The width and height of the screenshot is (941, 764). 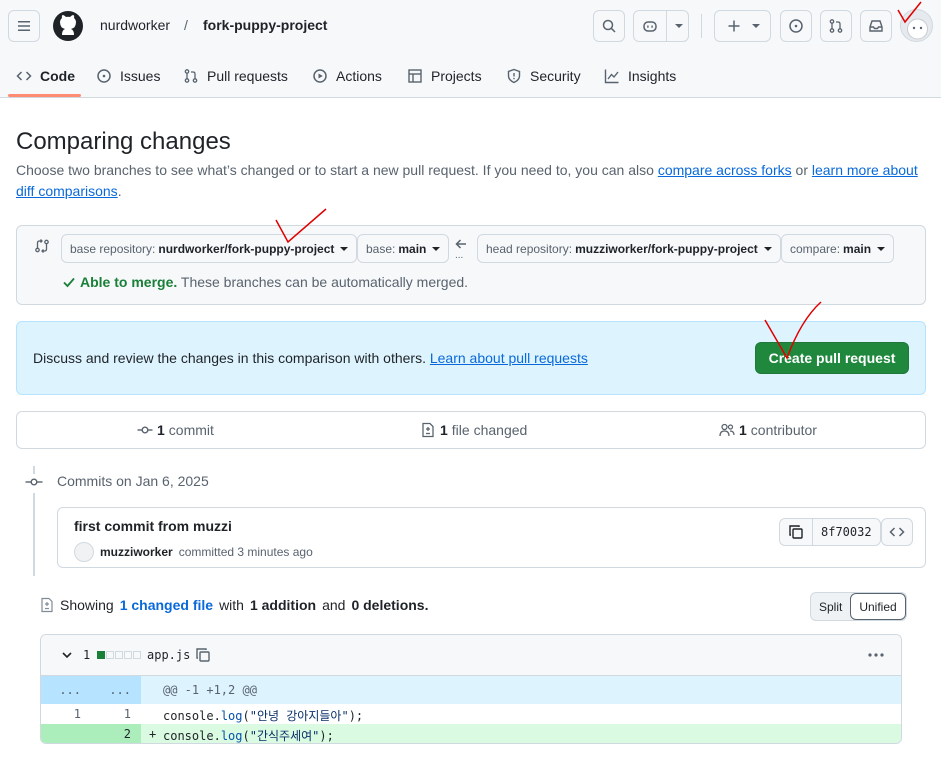 I want to click on code-token: ., so click(x=217, y=736).